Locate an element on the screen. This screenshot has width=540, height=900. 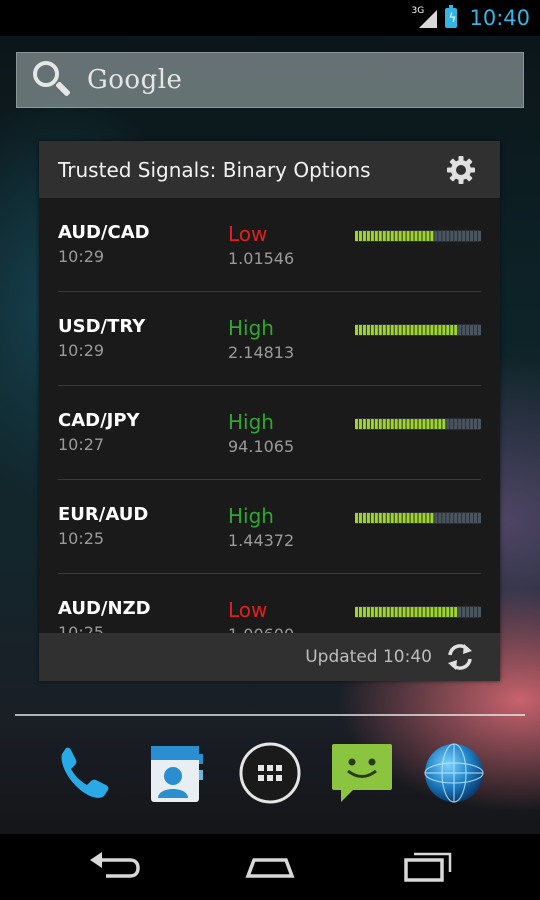
contacts-icon is located at coordinates (176, 773).